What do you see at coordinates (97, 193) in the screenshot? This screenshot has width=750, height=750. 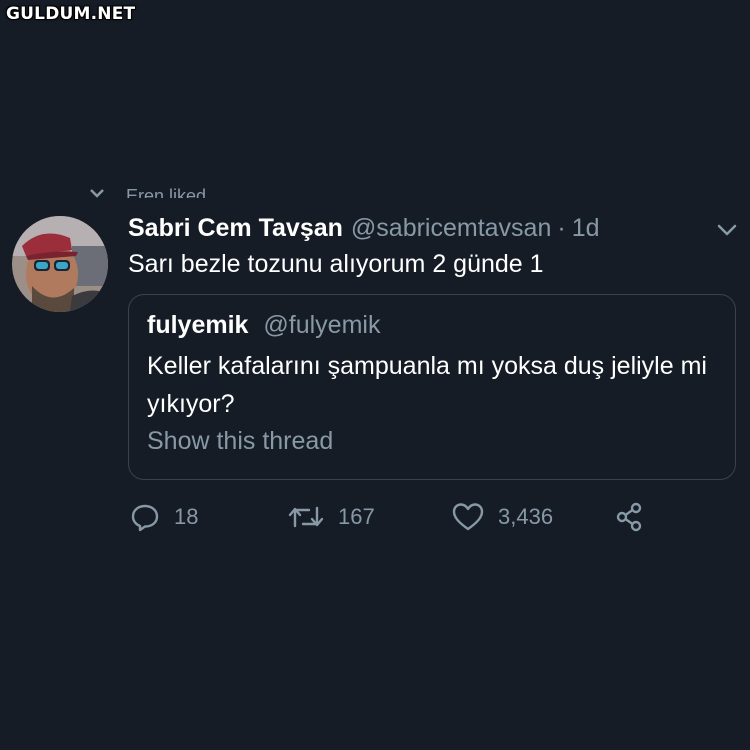 I see `heart-small-icon` at bounding box center [97, 193].